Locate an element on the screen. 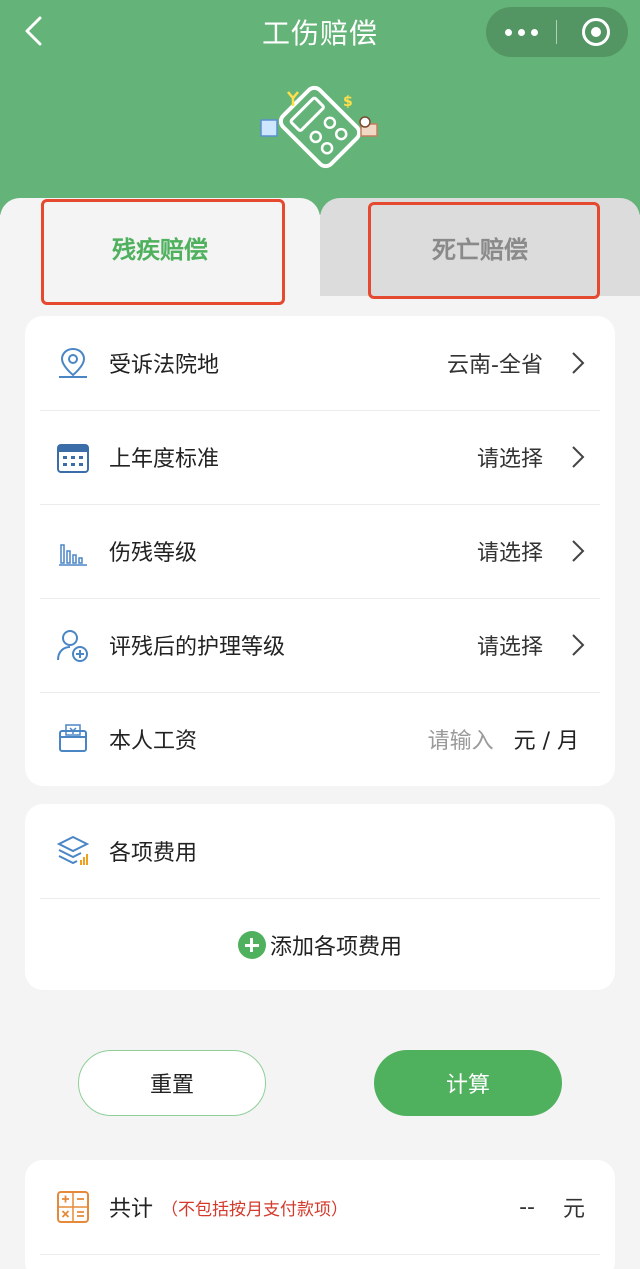  salary-unit: 元 / 月 is located at coordinates (546, 741).